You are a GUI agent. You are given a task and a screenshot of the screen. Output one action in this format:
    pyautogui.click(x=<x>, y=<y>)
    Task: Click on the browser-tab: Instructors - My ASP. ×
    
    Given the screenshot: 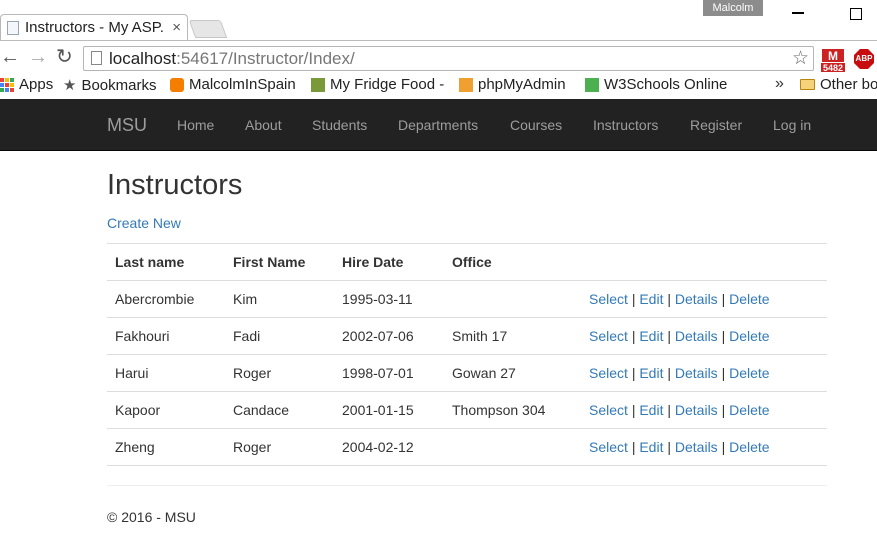 What is the action you would take?
    pyautogui.click(x=94, y=27)
    